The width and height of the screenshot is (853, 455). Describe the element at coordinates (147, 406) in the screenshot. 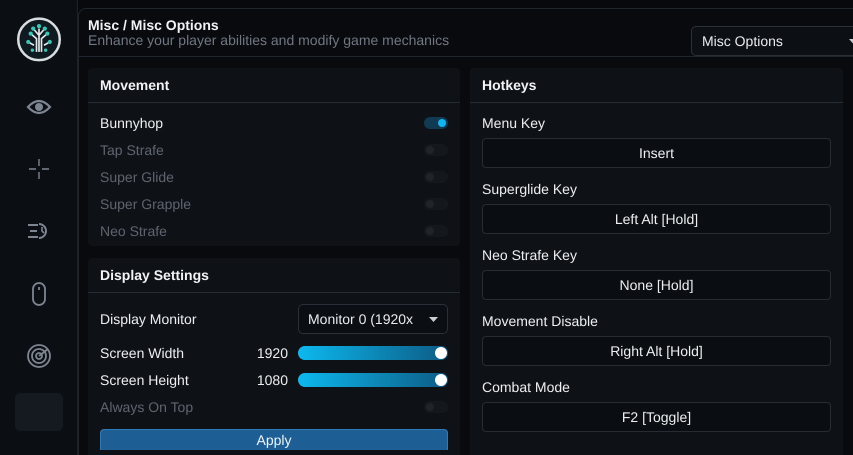

I see `toggle-label: Always On Top` at that location.